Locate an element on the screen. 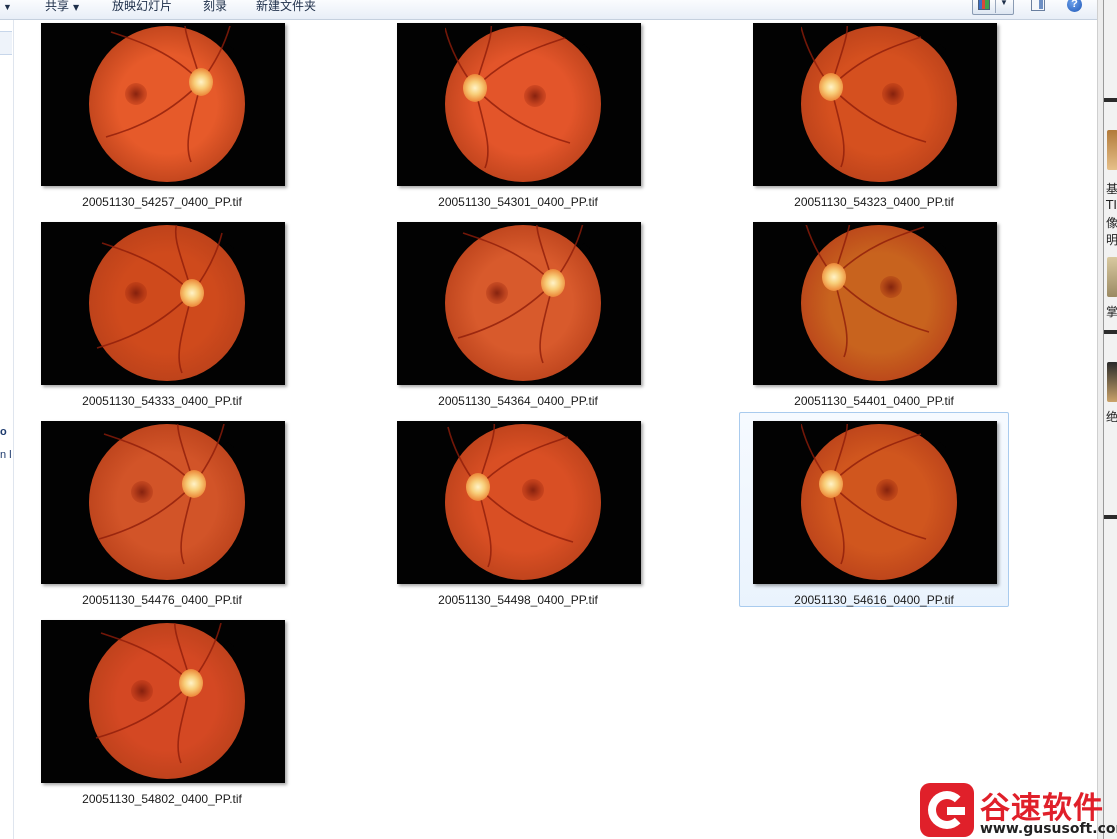 The height and width of the screenshot is (839, 1117). nav-selected-item is located at coordinates (6, 43).